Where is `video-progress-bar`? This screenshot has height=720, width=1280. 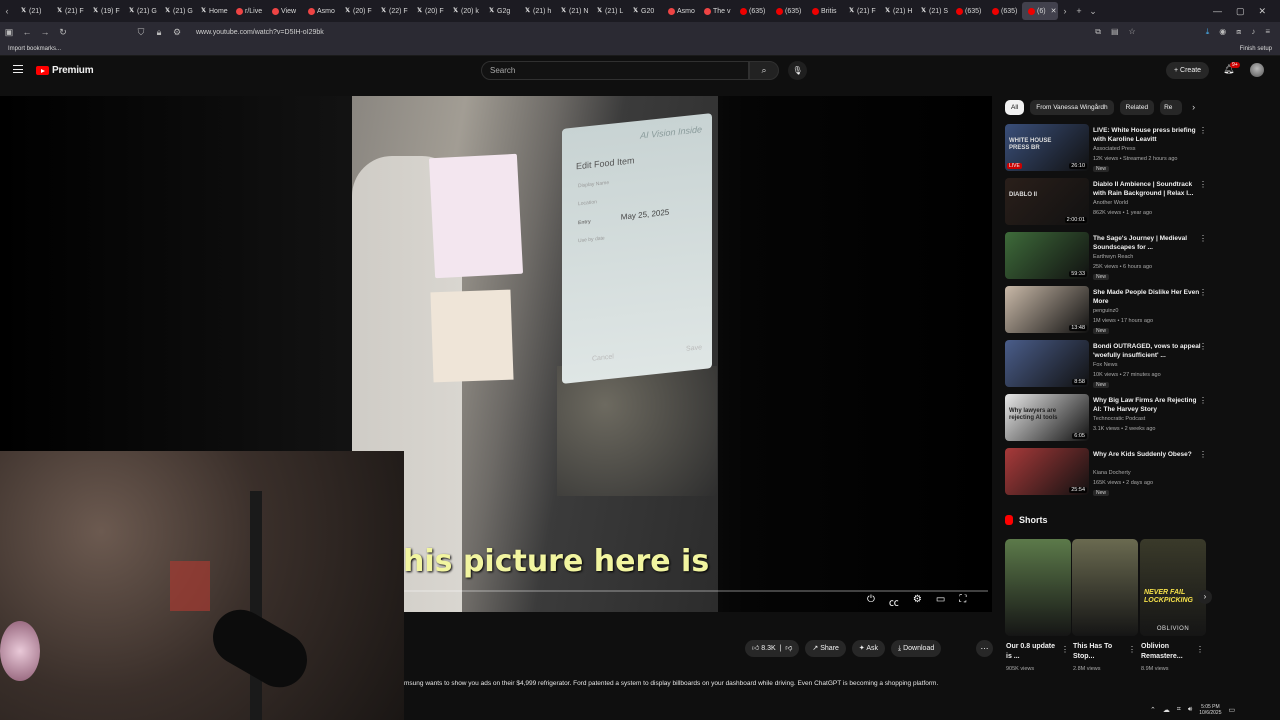 video-progress-bar is located at coordinates (695, 591).